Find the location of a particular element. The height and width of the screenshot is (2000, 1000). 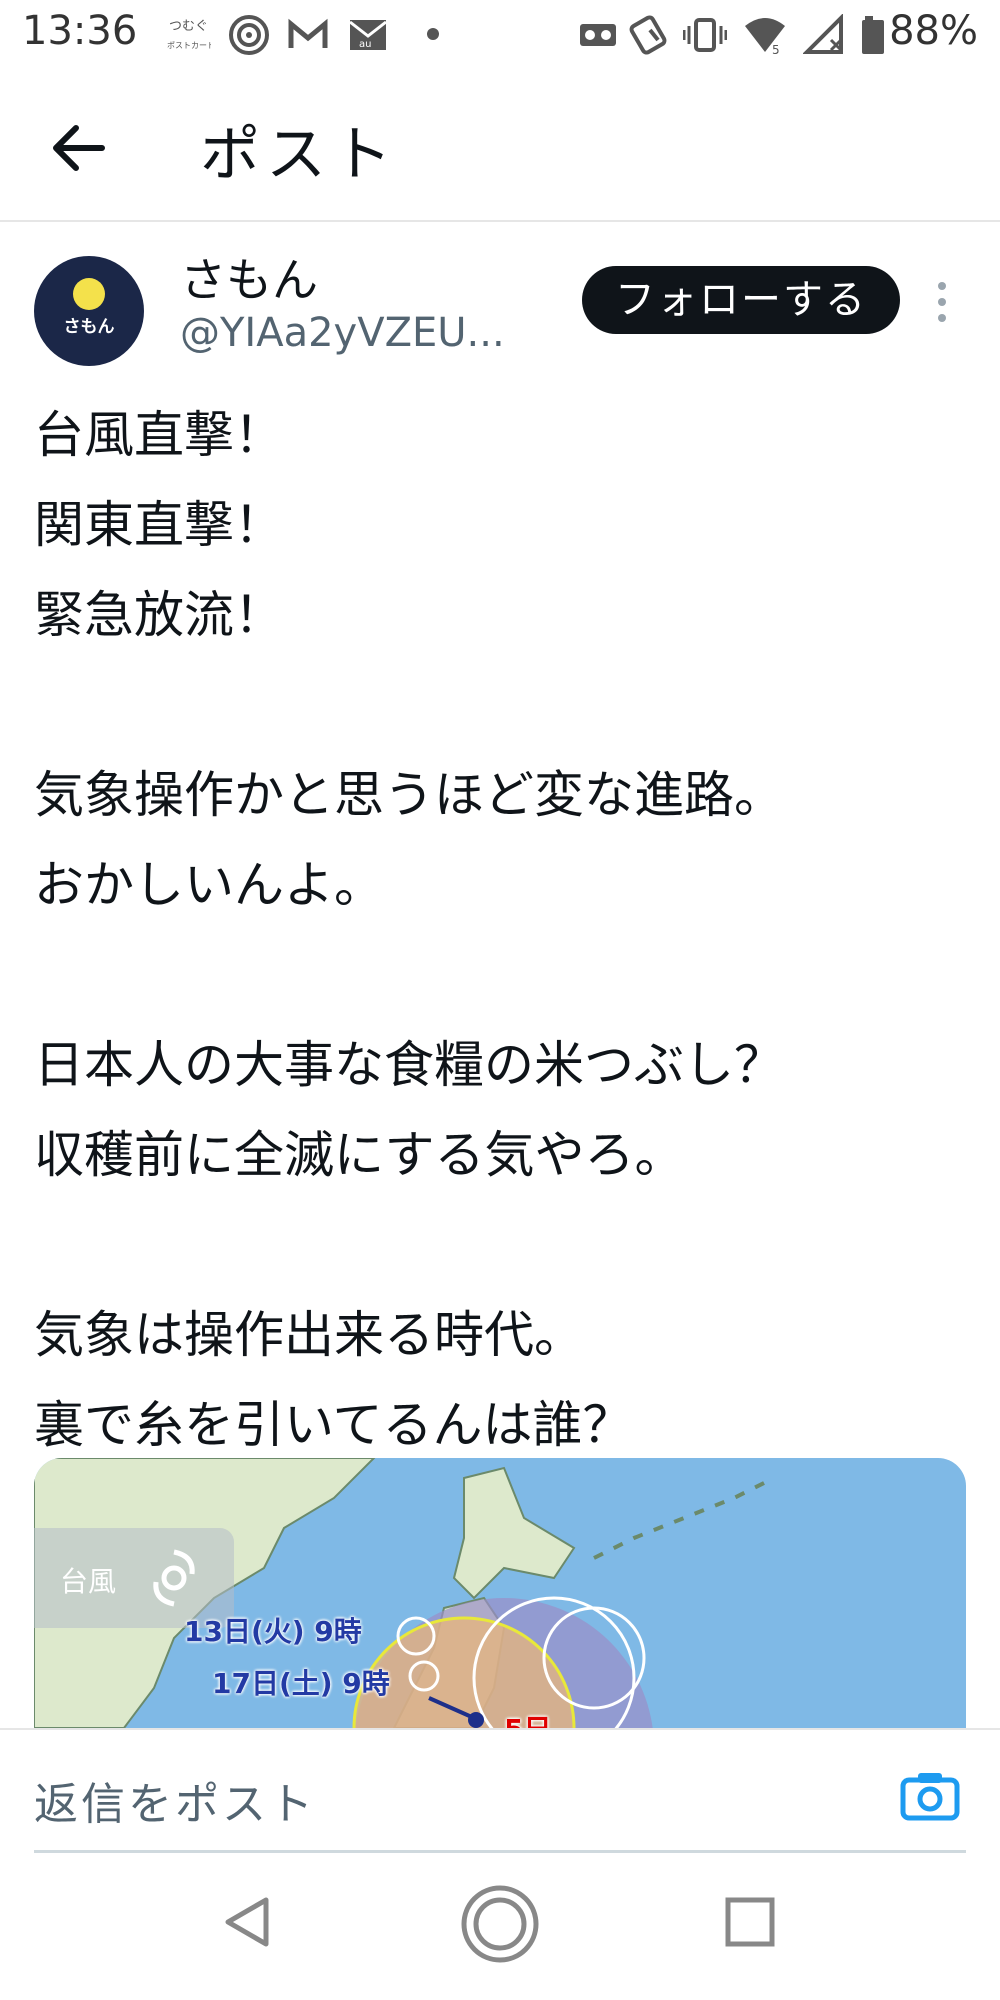

svg-text: つむぐ is located at coordinates (188, 26).